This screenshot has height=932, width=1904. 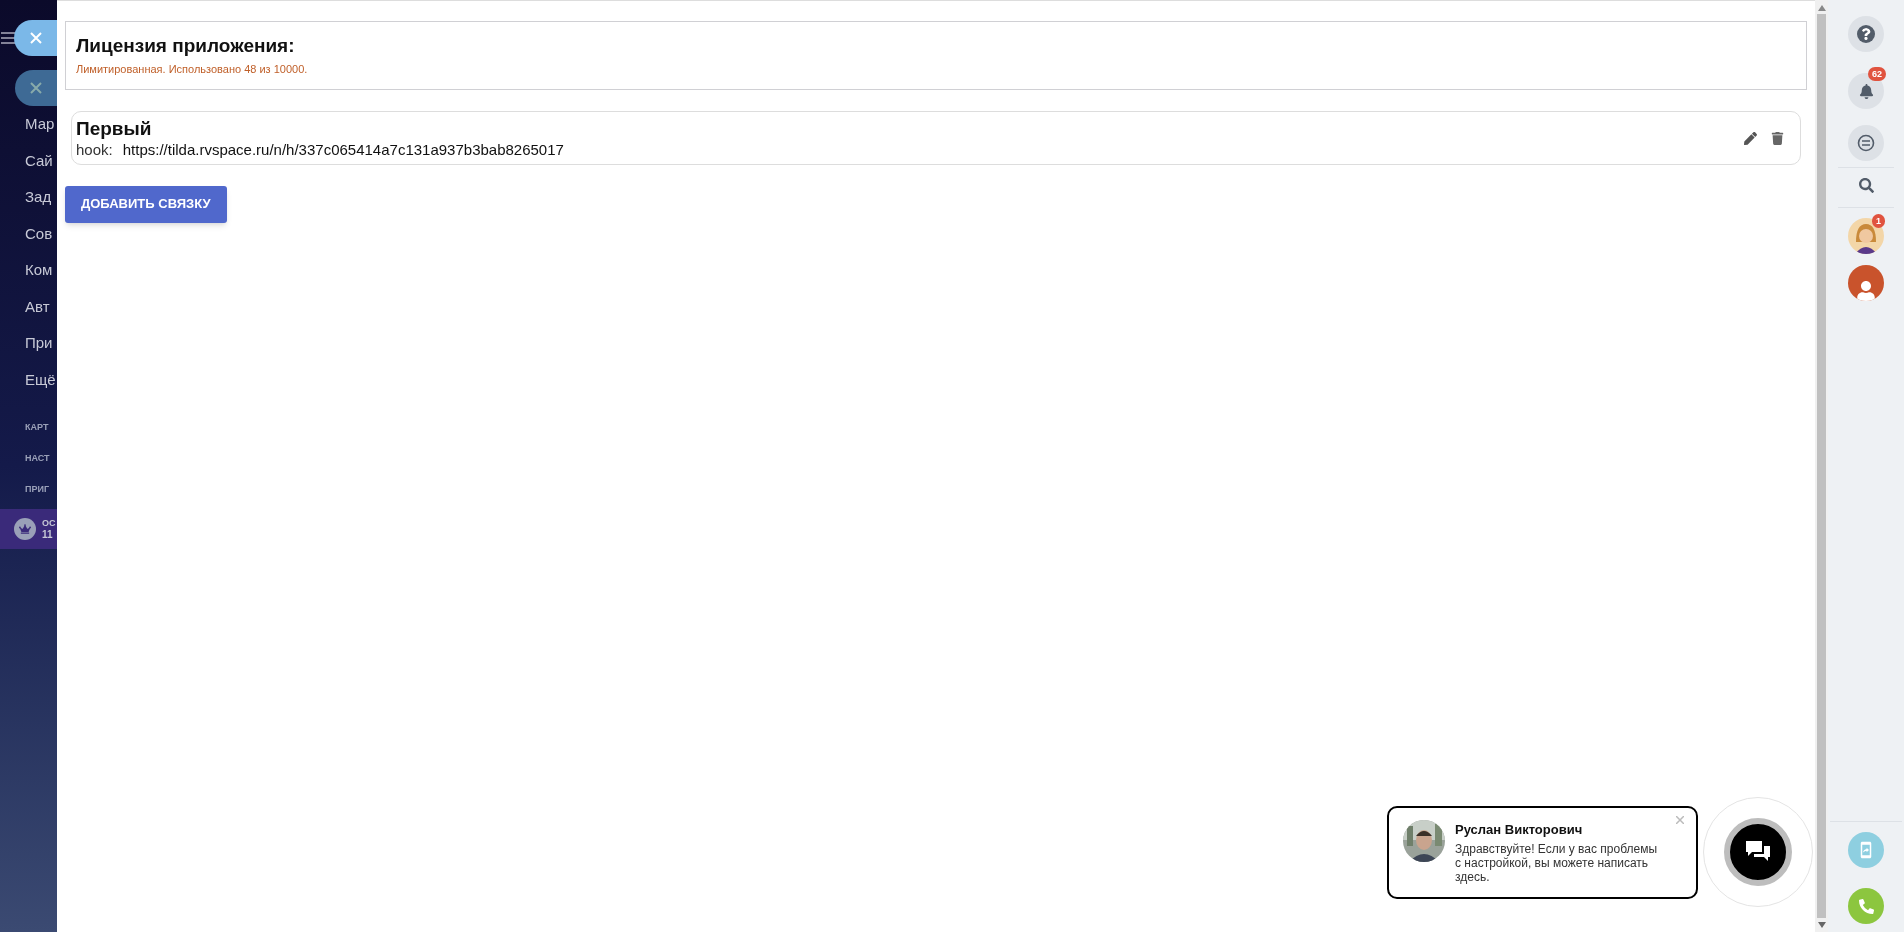 I want to click on sidebar-item: Авт, so click(x=28, y=306).